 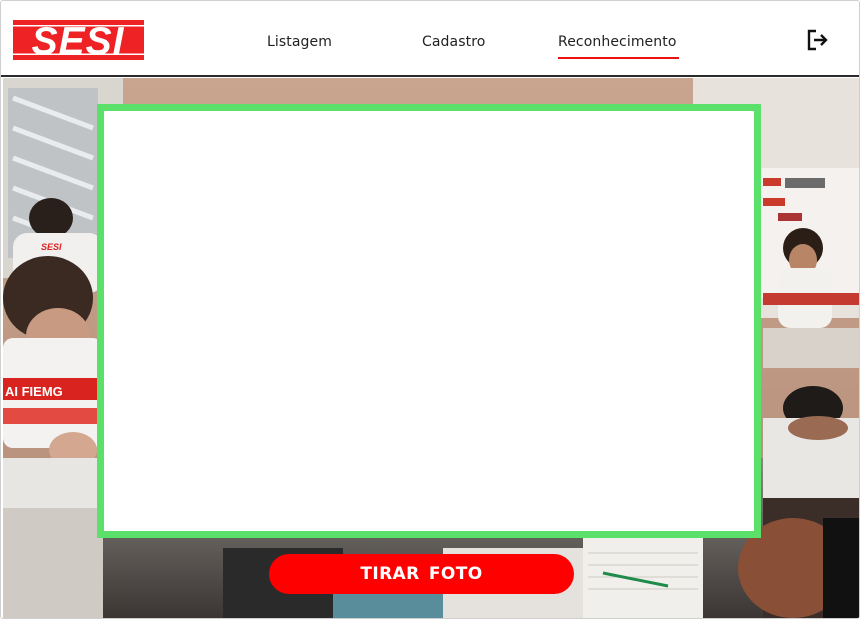 I want to click on nav-cadastro: Cadastro, so click(x=453, y=44).